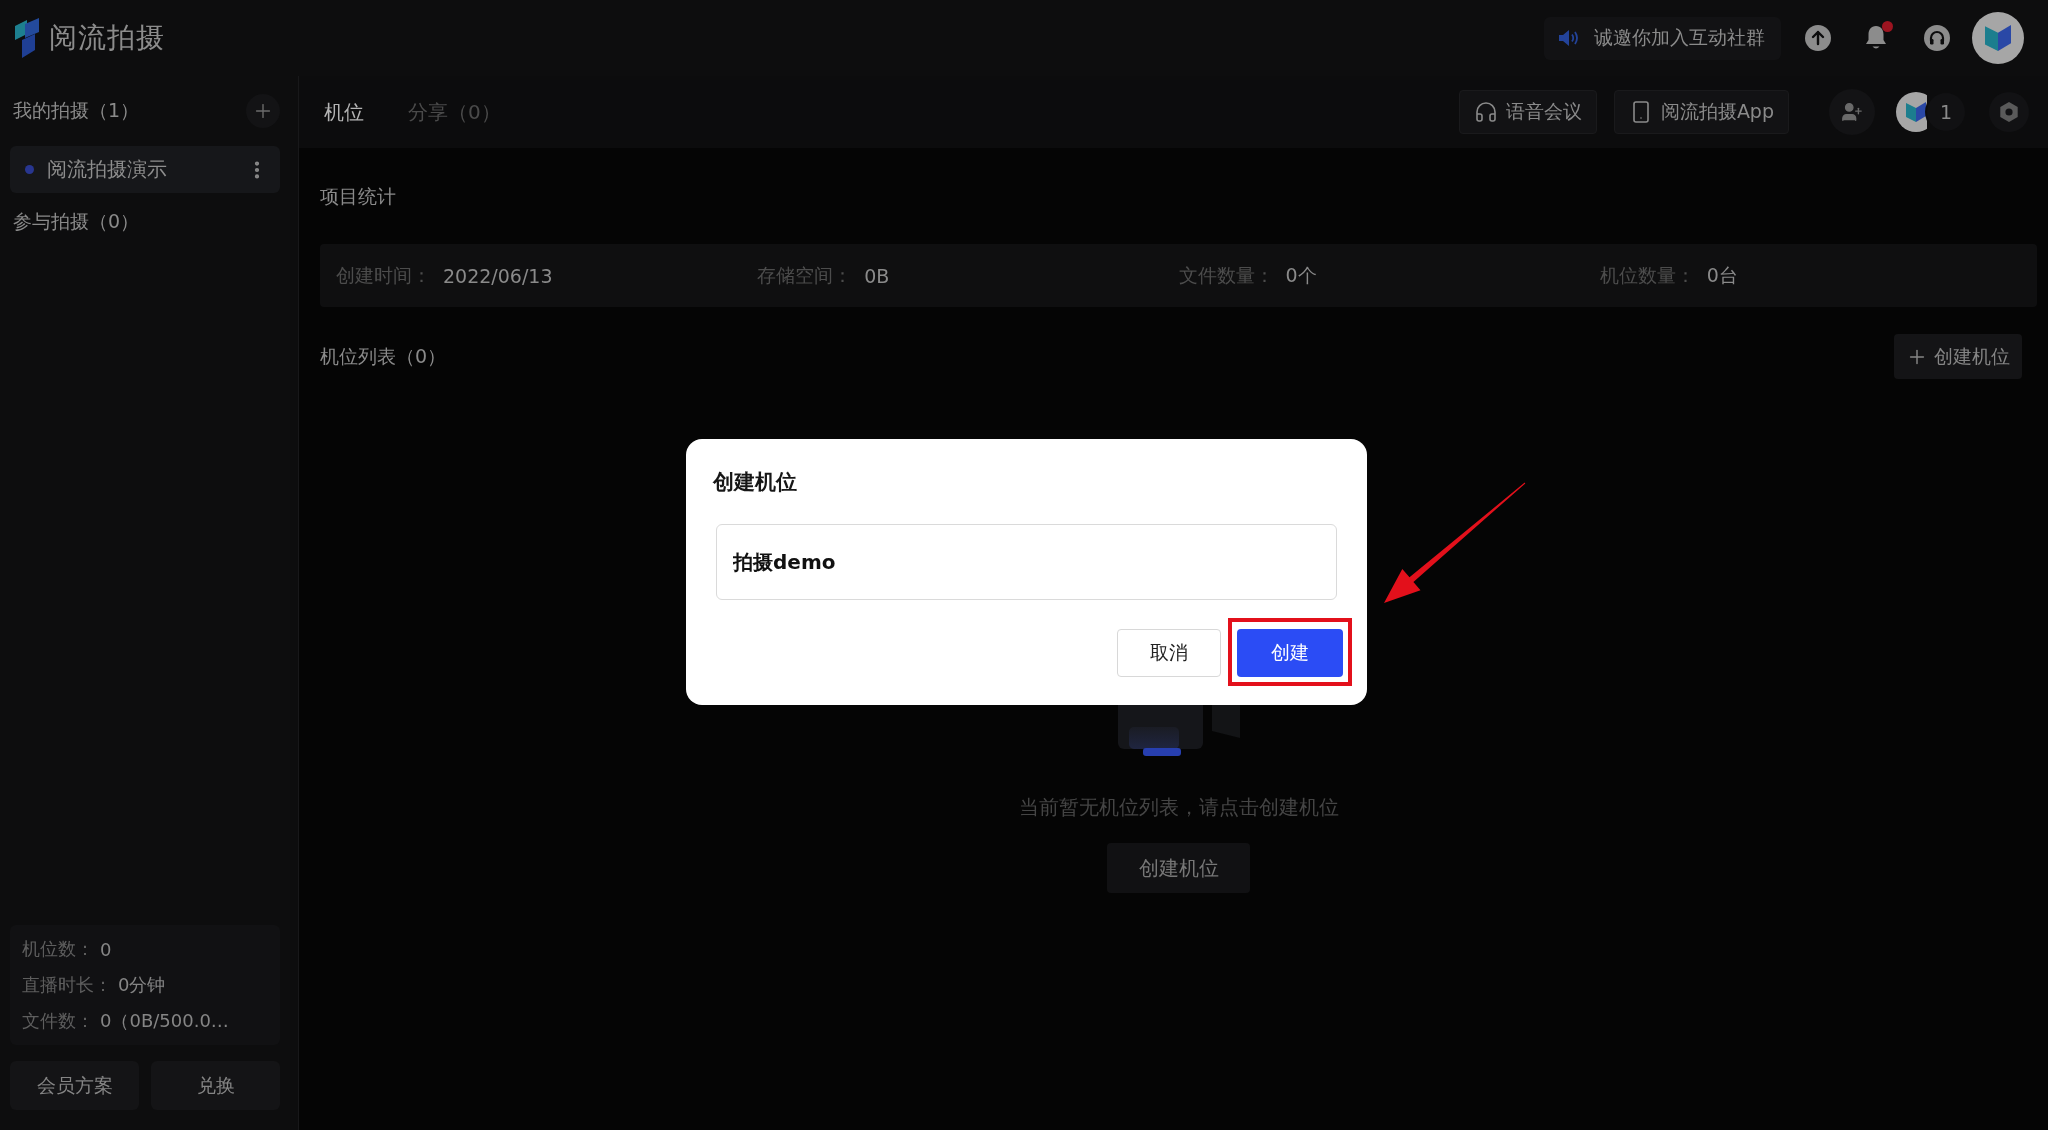 This screenshot has width=2048, height=1130. Describe the element at coordinates (1026, 562) in the screenshot. I see `name-input-field: 拍摄demo` at that location.